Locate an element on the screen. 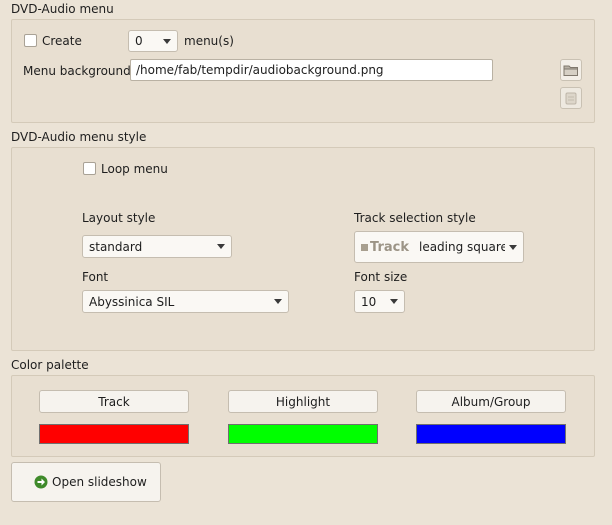 The image size is (612, 525). create-checkbox is located at coordinates (30, 40).